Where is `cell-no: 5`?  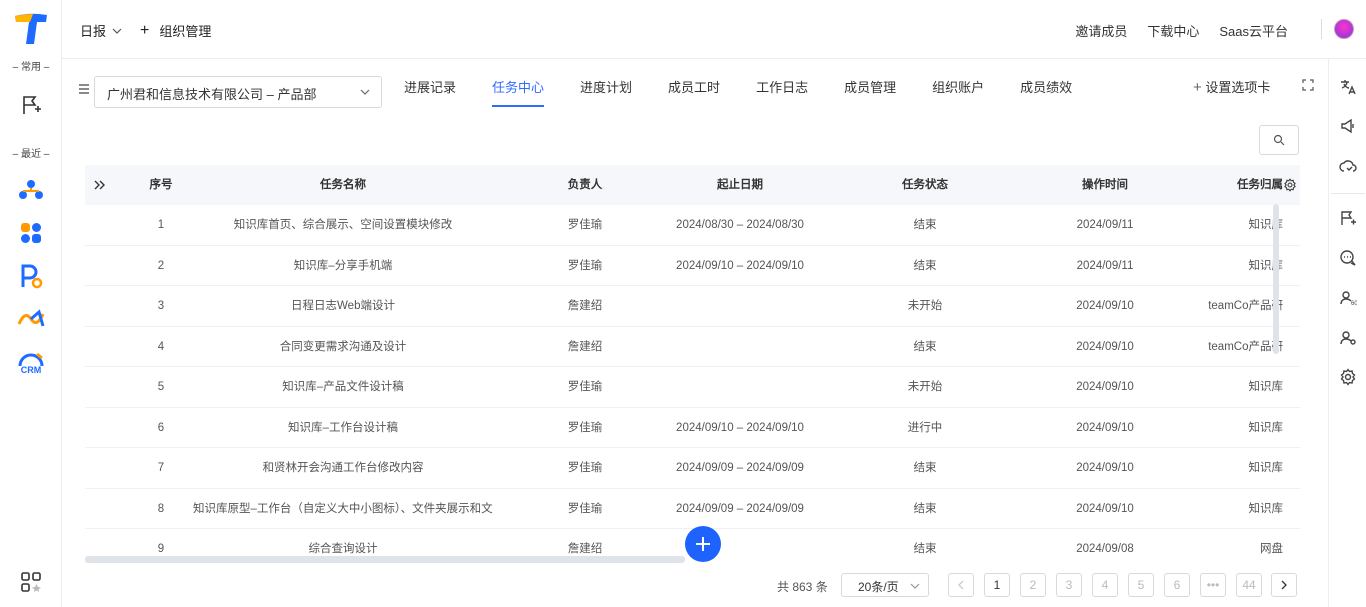 cell-no: 5 is located at coordinates (161, 387).